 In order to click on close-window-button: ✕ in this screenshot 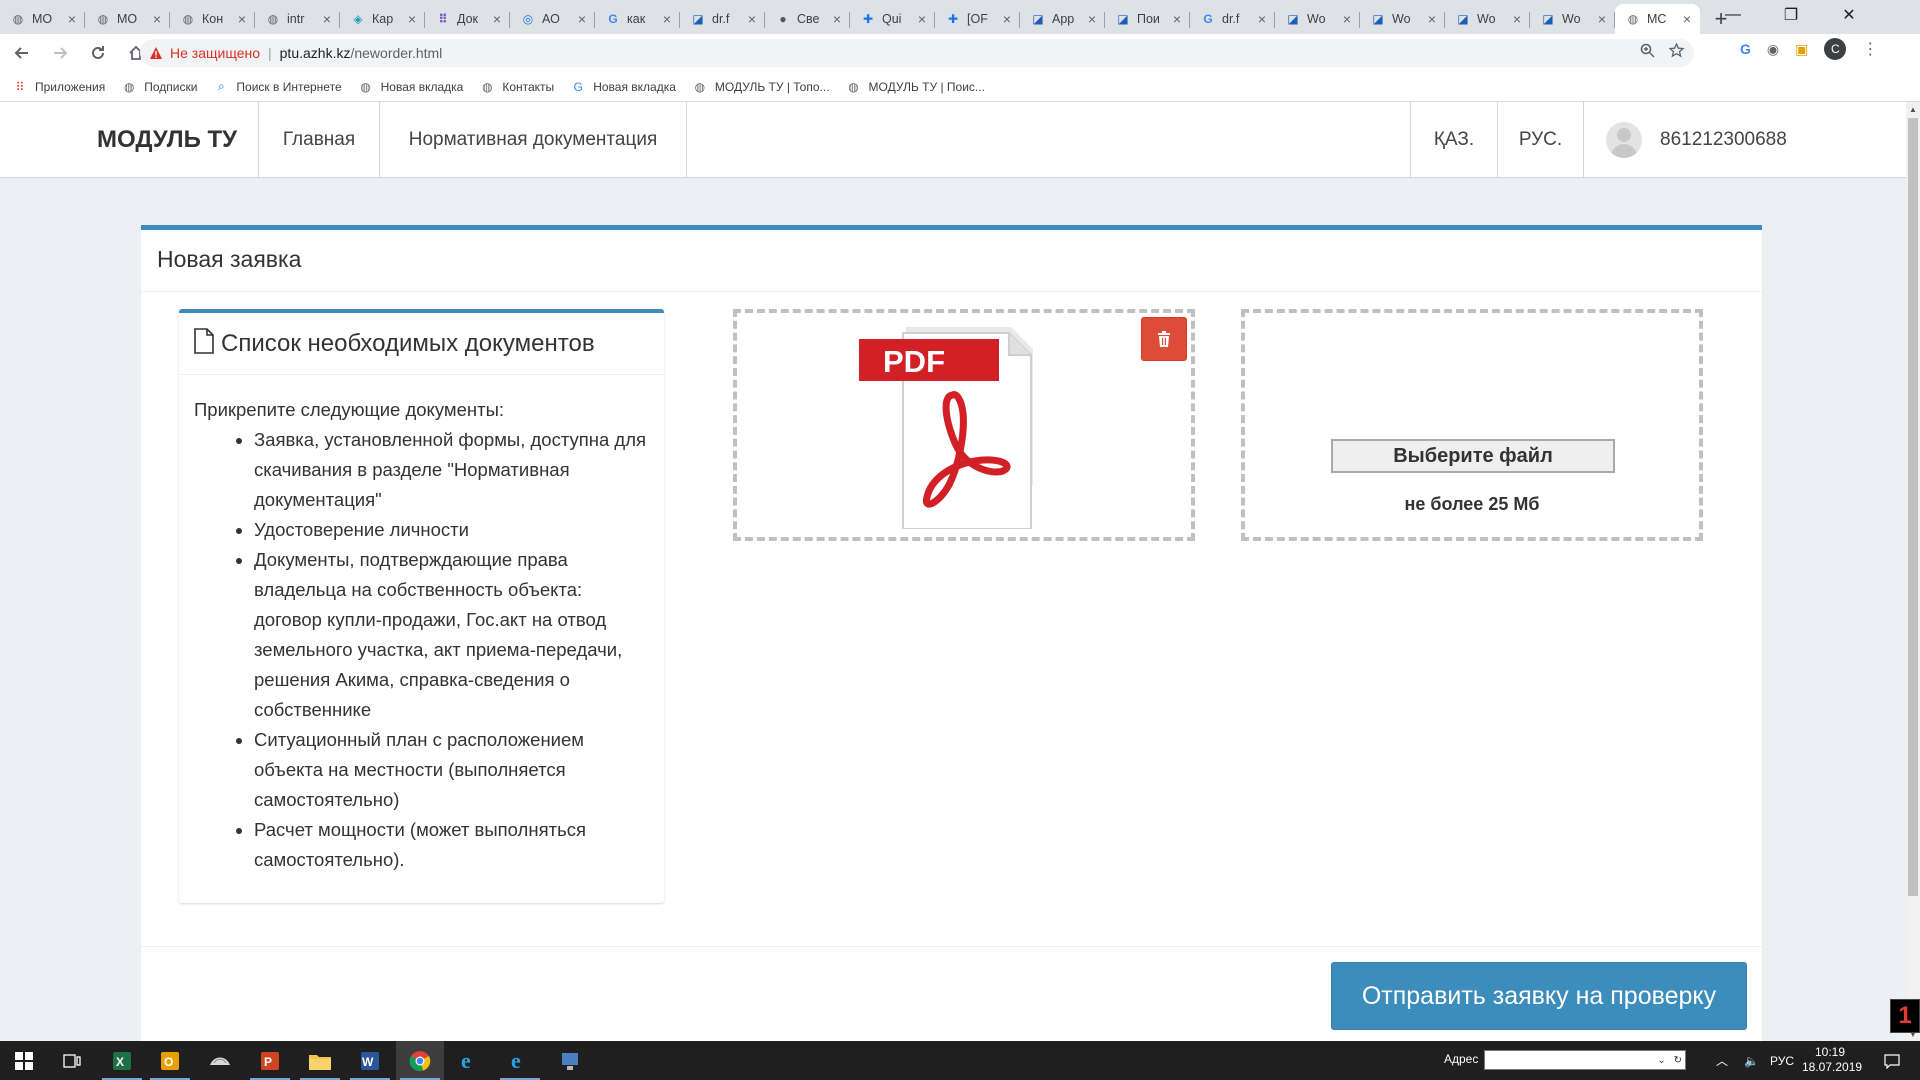, I will do `click(1849, 15)`.